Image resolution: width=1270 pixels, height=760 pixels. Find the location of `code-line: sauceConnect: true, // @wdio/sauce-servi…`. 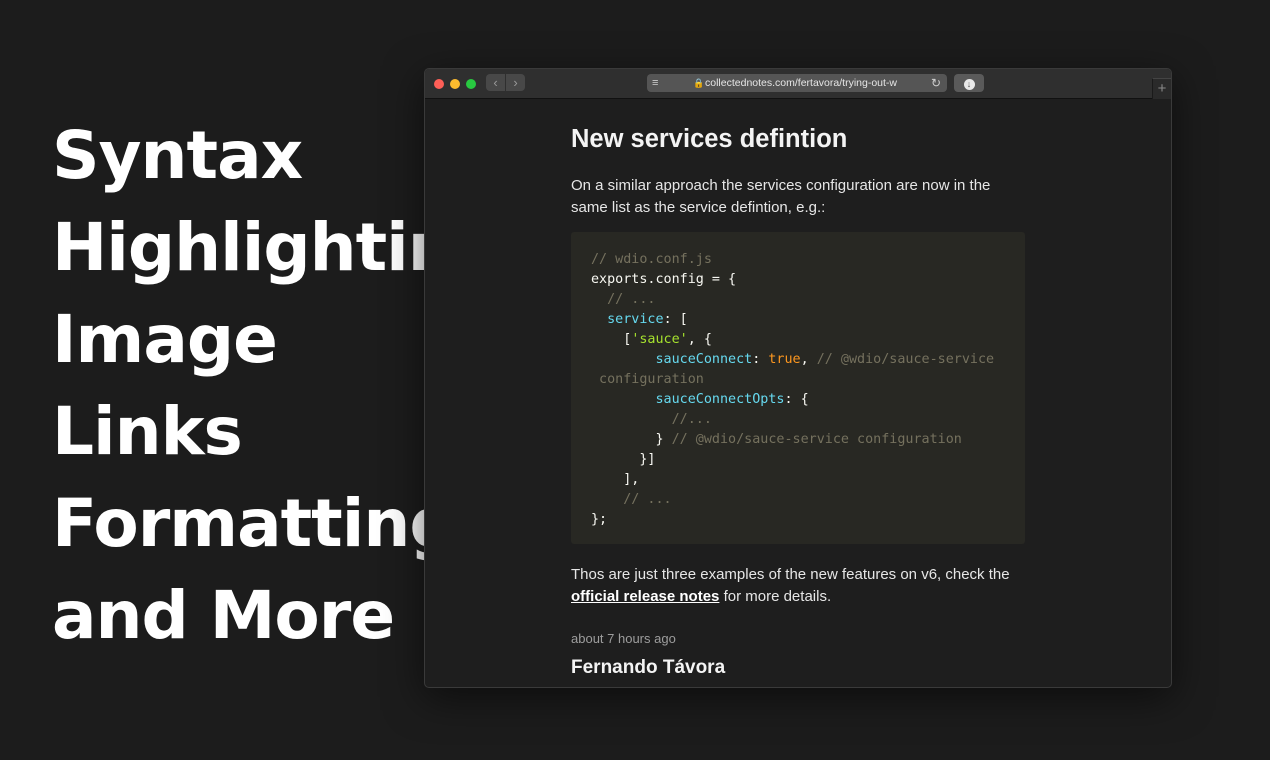

code-line: sauceConnect: true, // @wdio/sauce-servi… is located at coordinates (825, 359).